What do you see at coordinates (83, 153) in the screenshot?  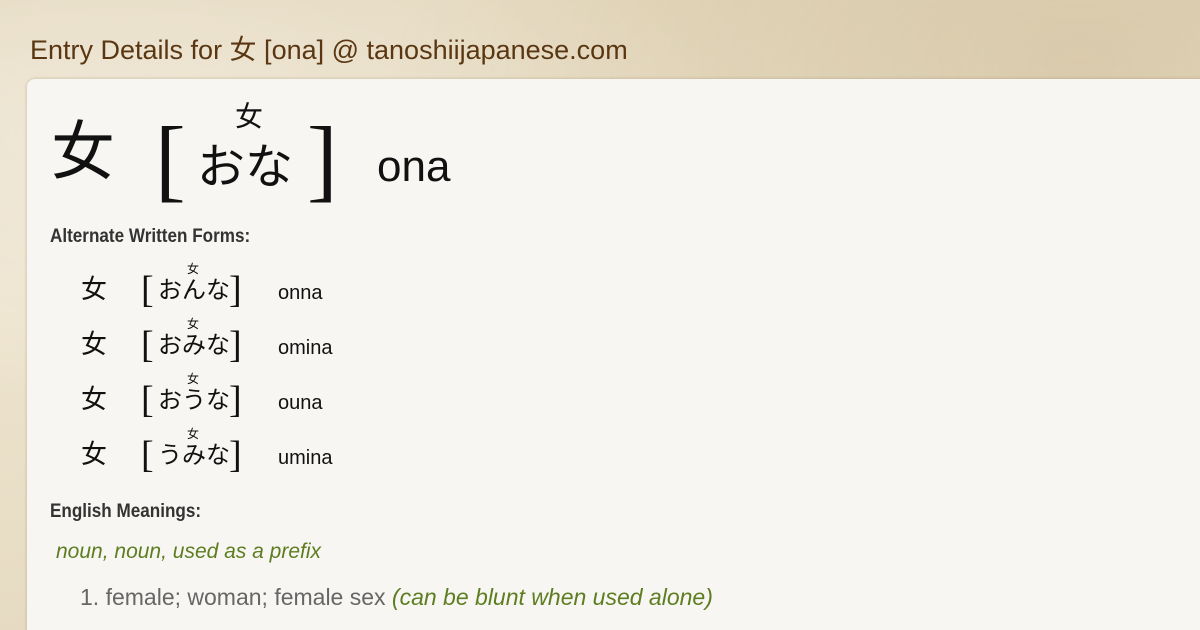 I see `entry-kanji: 女` at bounding box center [83, 153].